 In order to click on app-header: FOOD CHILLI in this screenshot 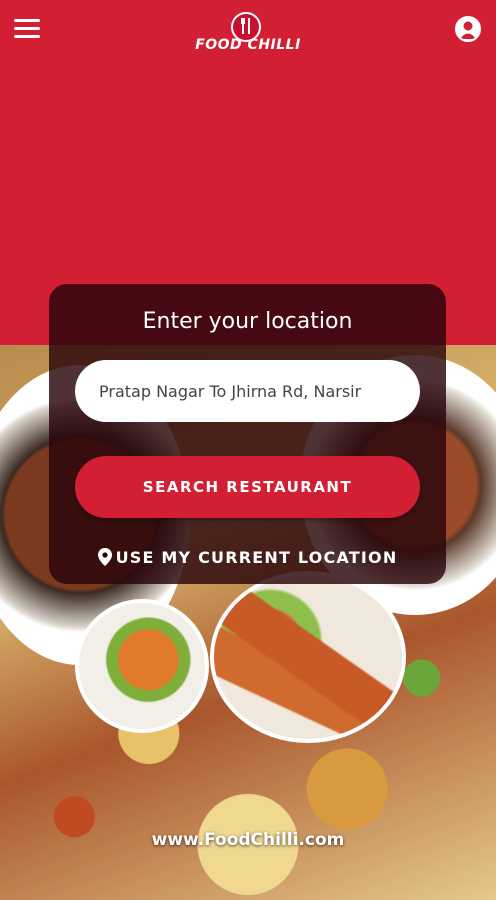, I will do `click(248, 30)`.